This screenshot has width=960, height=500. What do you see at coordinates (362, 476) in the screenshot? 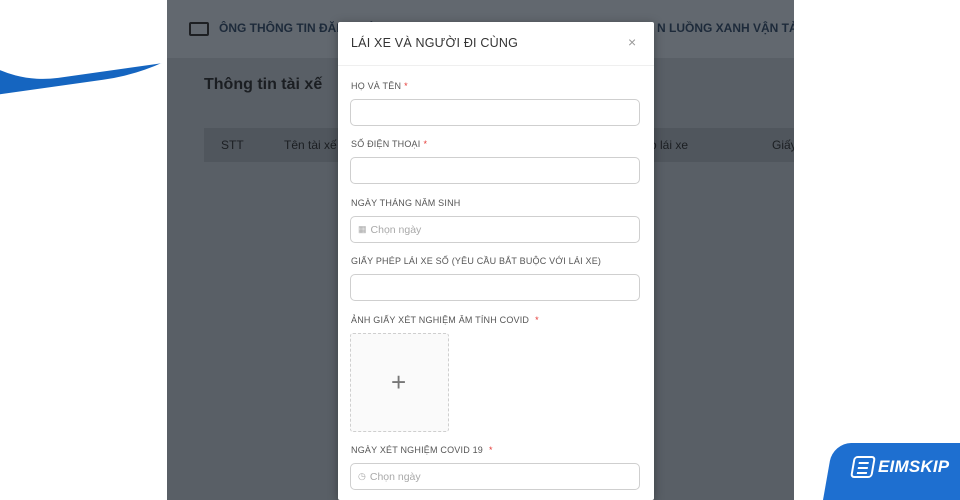
I see `clock-icon: ◷` at bounding box center [362, 476].